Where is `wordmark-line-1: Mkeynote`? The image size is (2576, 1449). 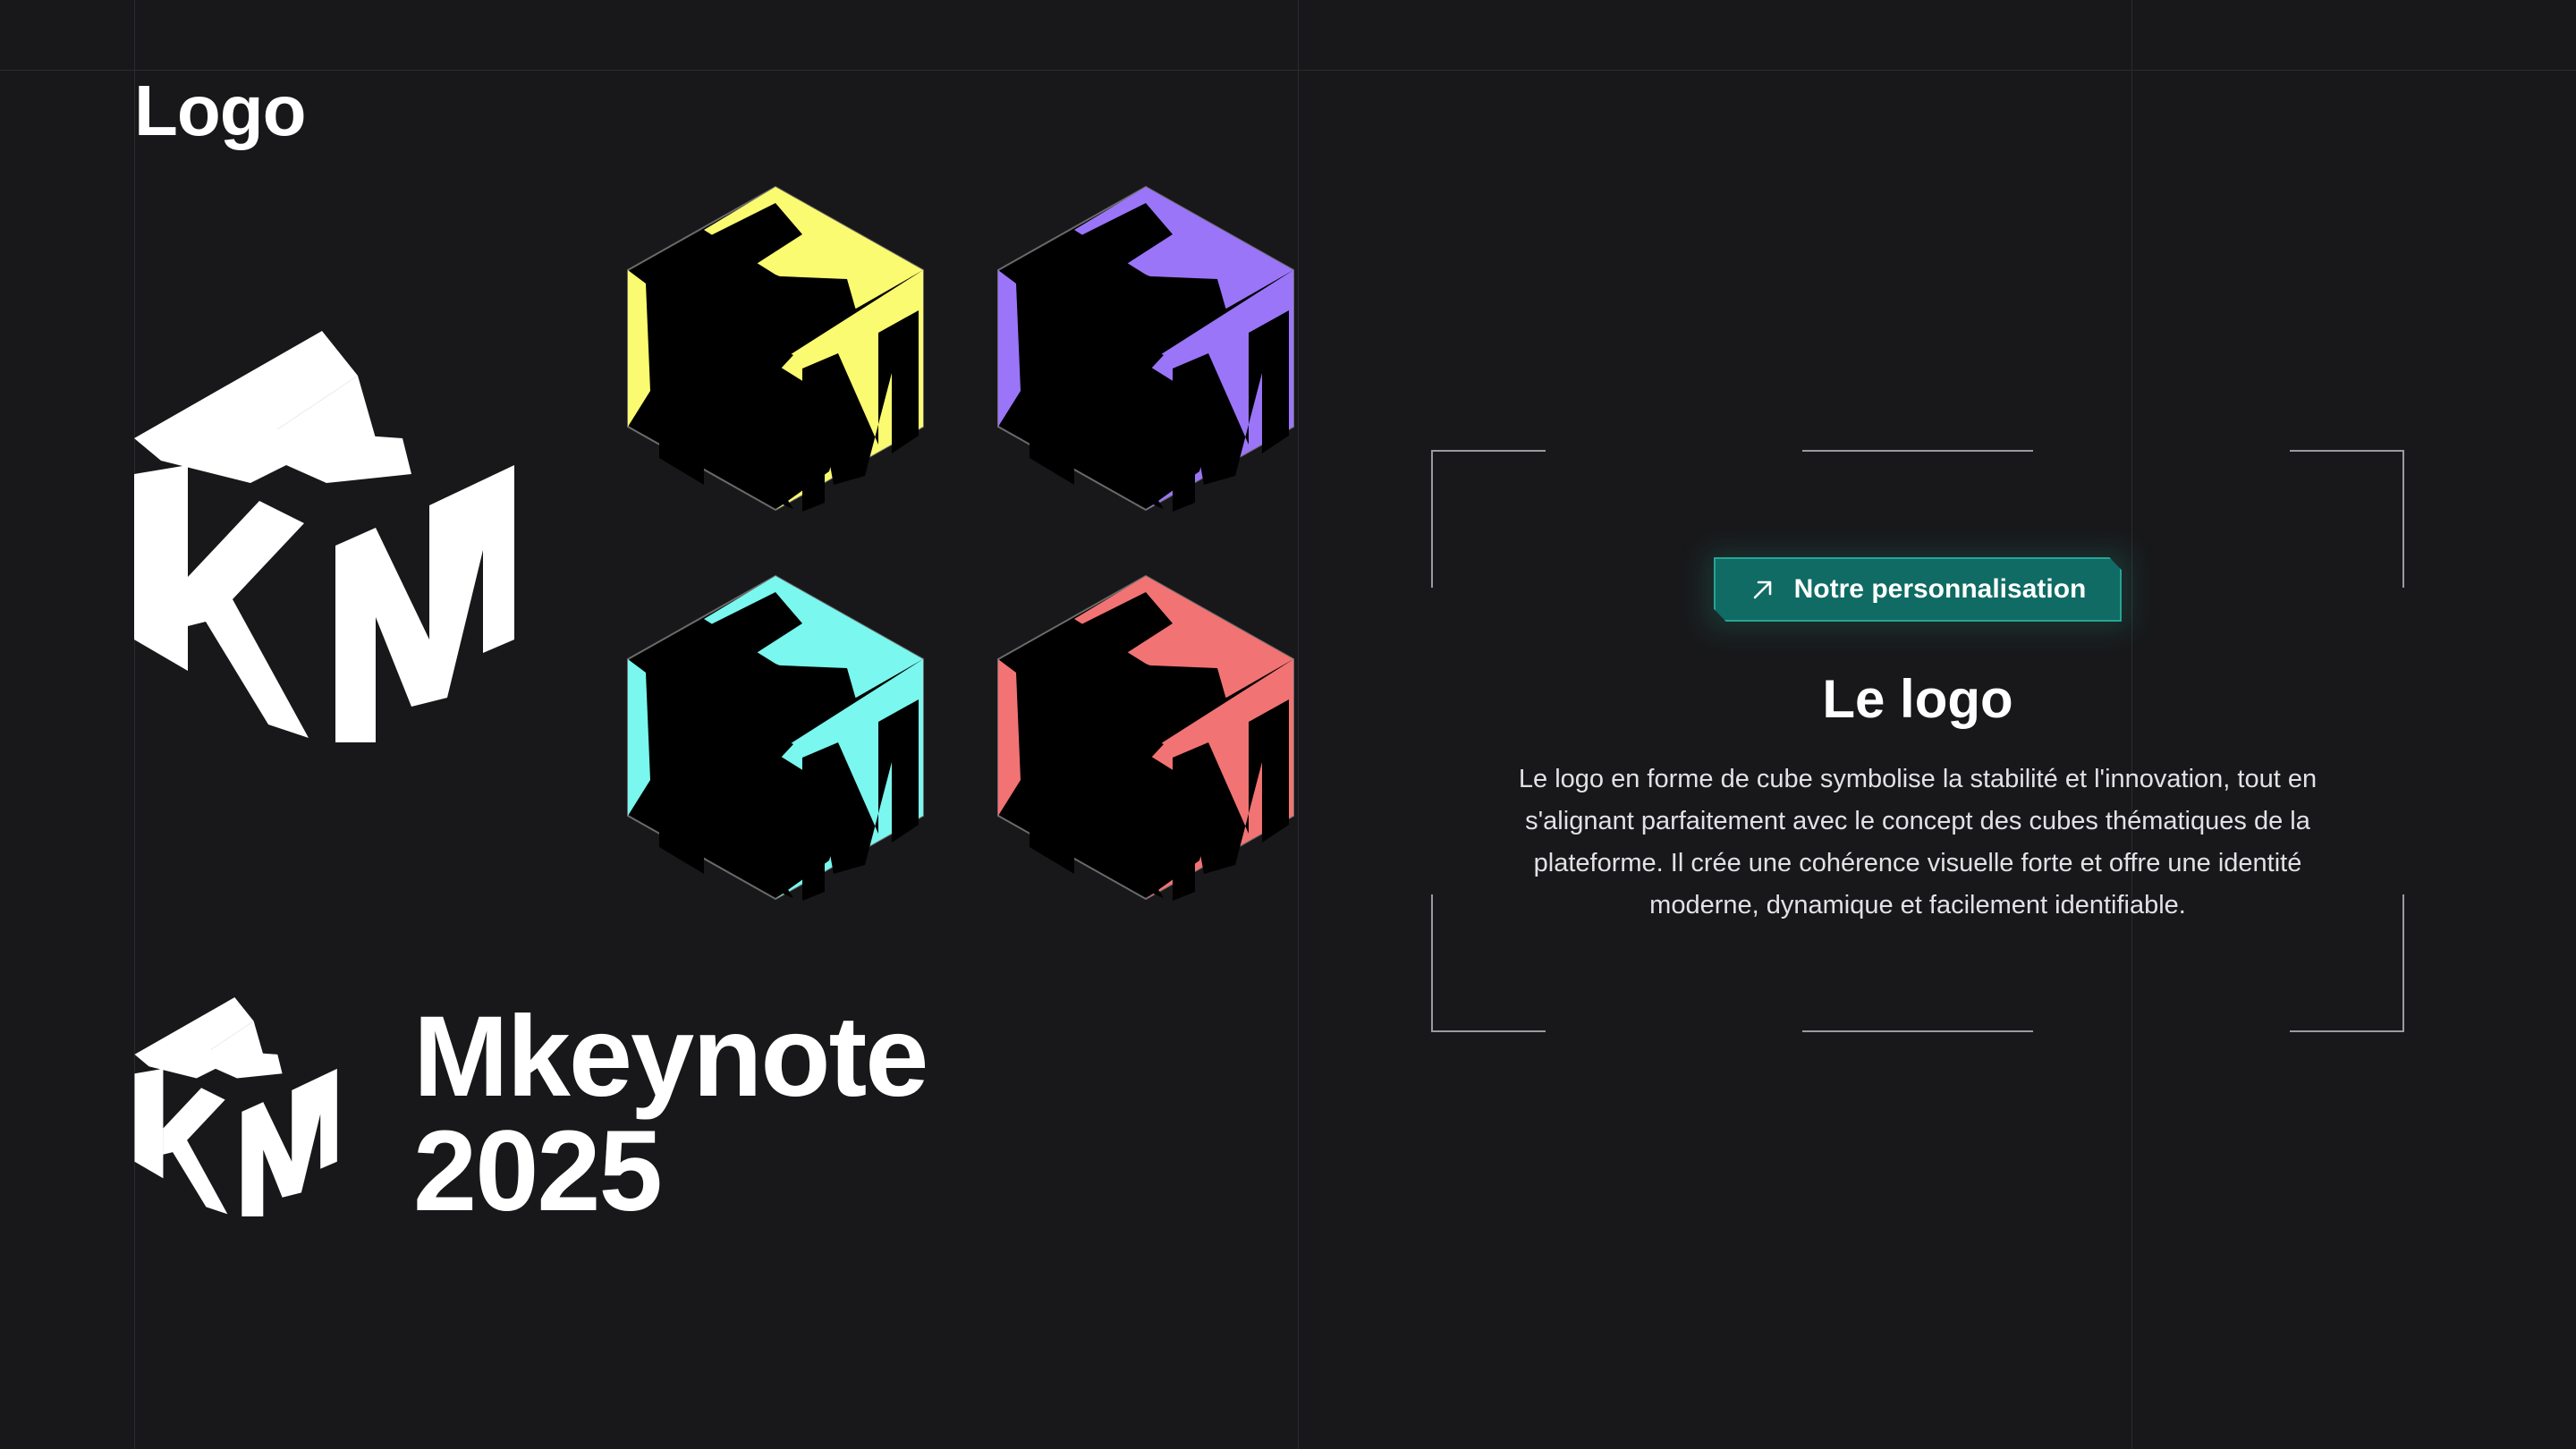
wordmark-line-1: Mkeynote is located at coordinates (670, 1057).